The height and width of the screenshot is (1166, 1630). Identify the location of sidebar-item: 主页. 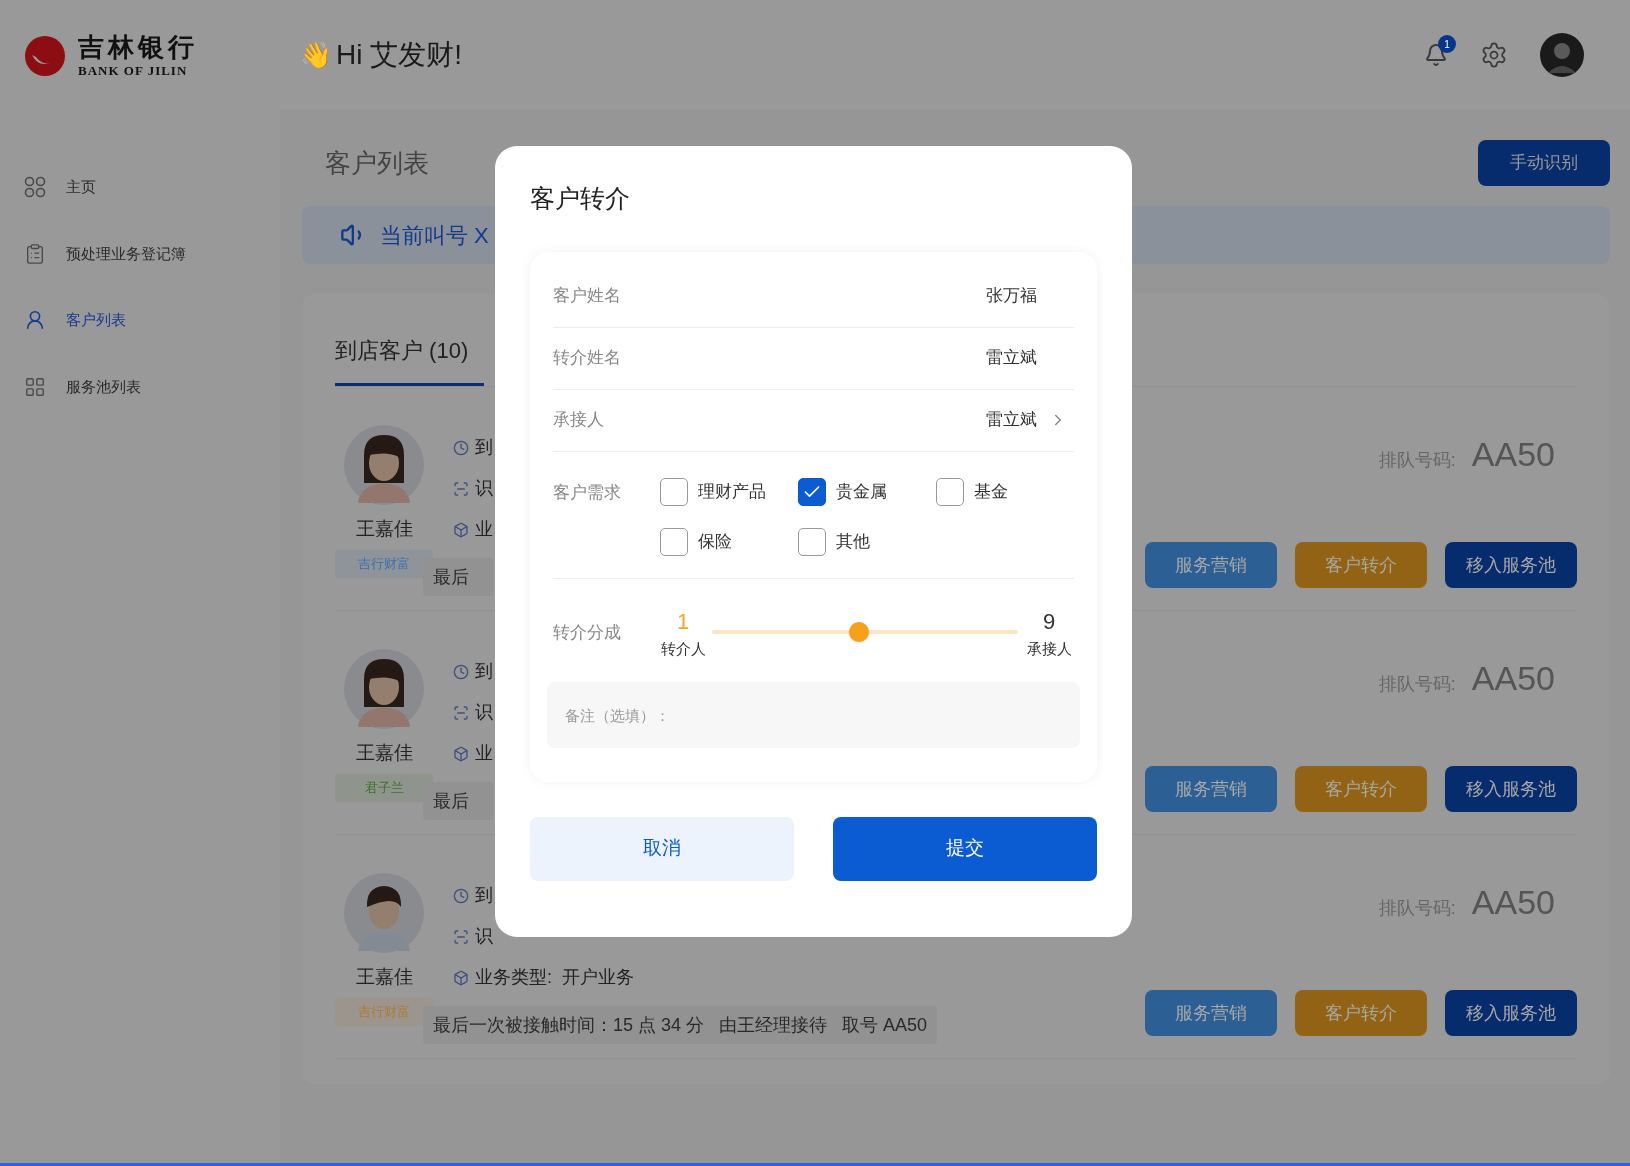
(152, 187).